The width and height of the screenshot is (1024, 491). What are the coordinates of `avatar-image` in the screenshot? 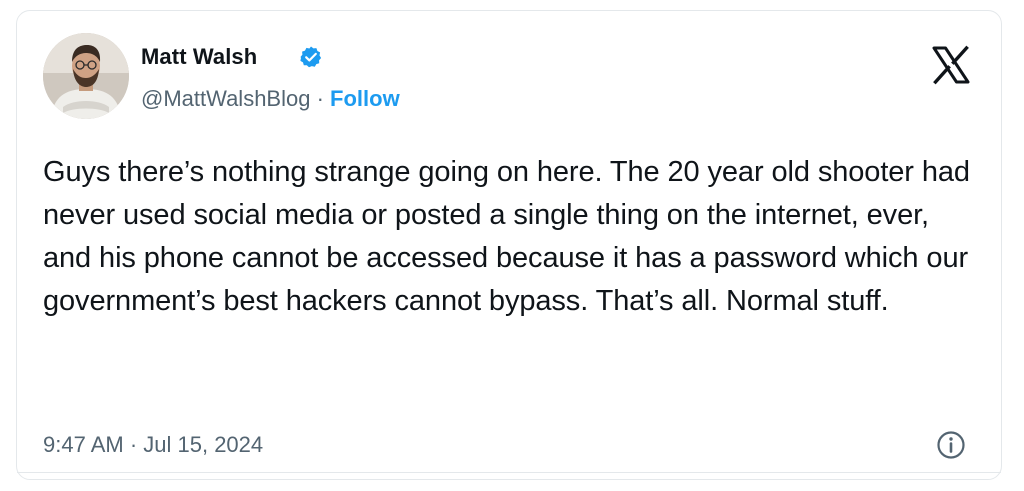 It's located at (86, 76).